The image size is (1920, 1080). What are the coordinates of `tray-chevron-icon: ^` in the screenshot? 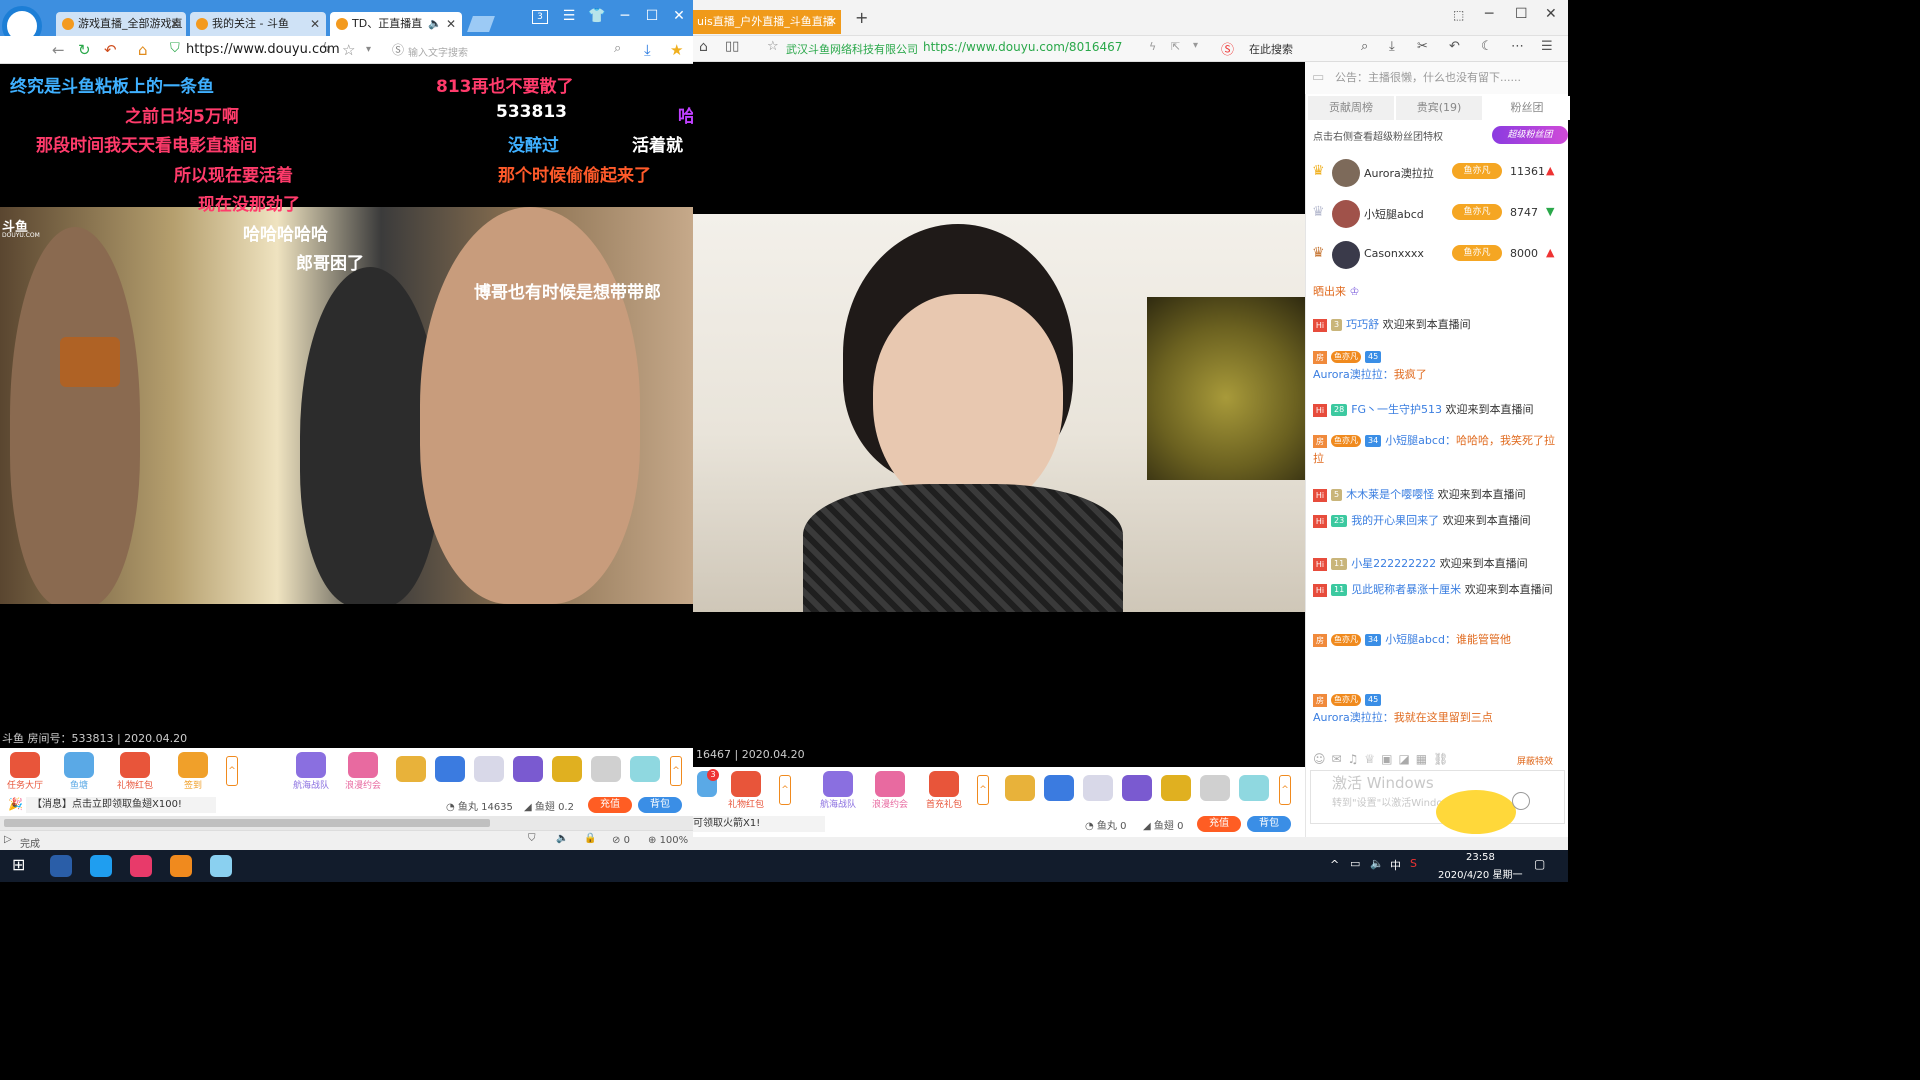 It's located at (1334, 864).